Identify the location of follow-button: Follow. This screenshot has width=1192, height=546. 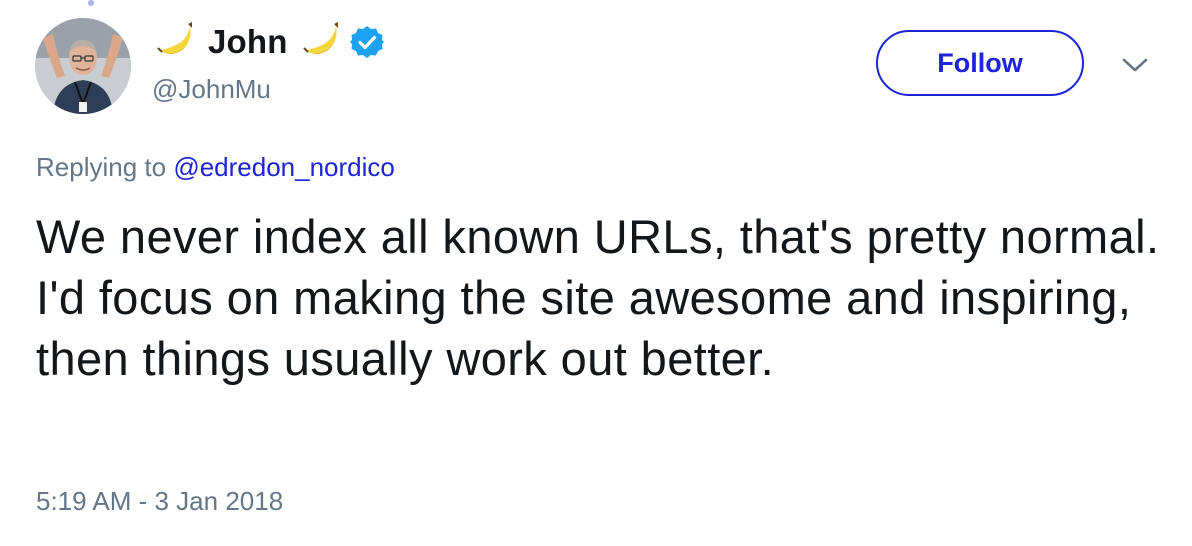
(980, 63).